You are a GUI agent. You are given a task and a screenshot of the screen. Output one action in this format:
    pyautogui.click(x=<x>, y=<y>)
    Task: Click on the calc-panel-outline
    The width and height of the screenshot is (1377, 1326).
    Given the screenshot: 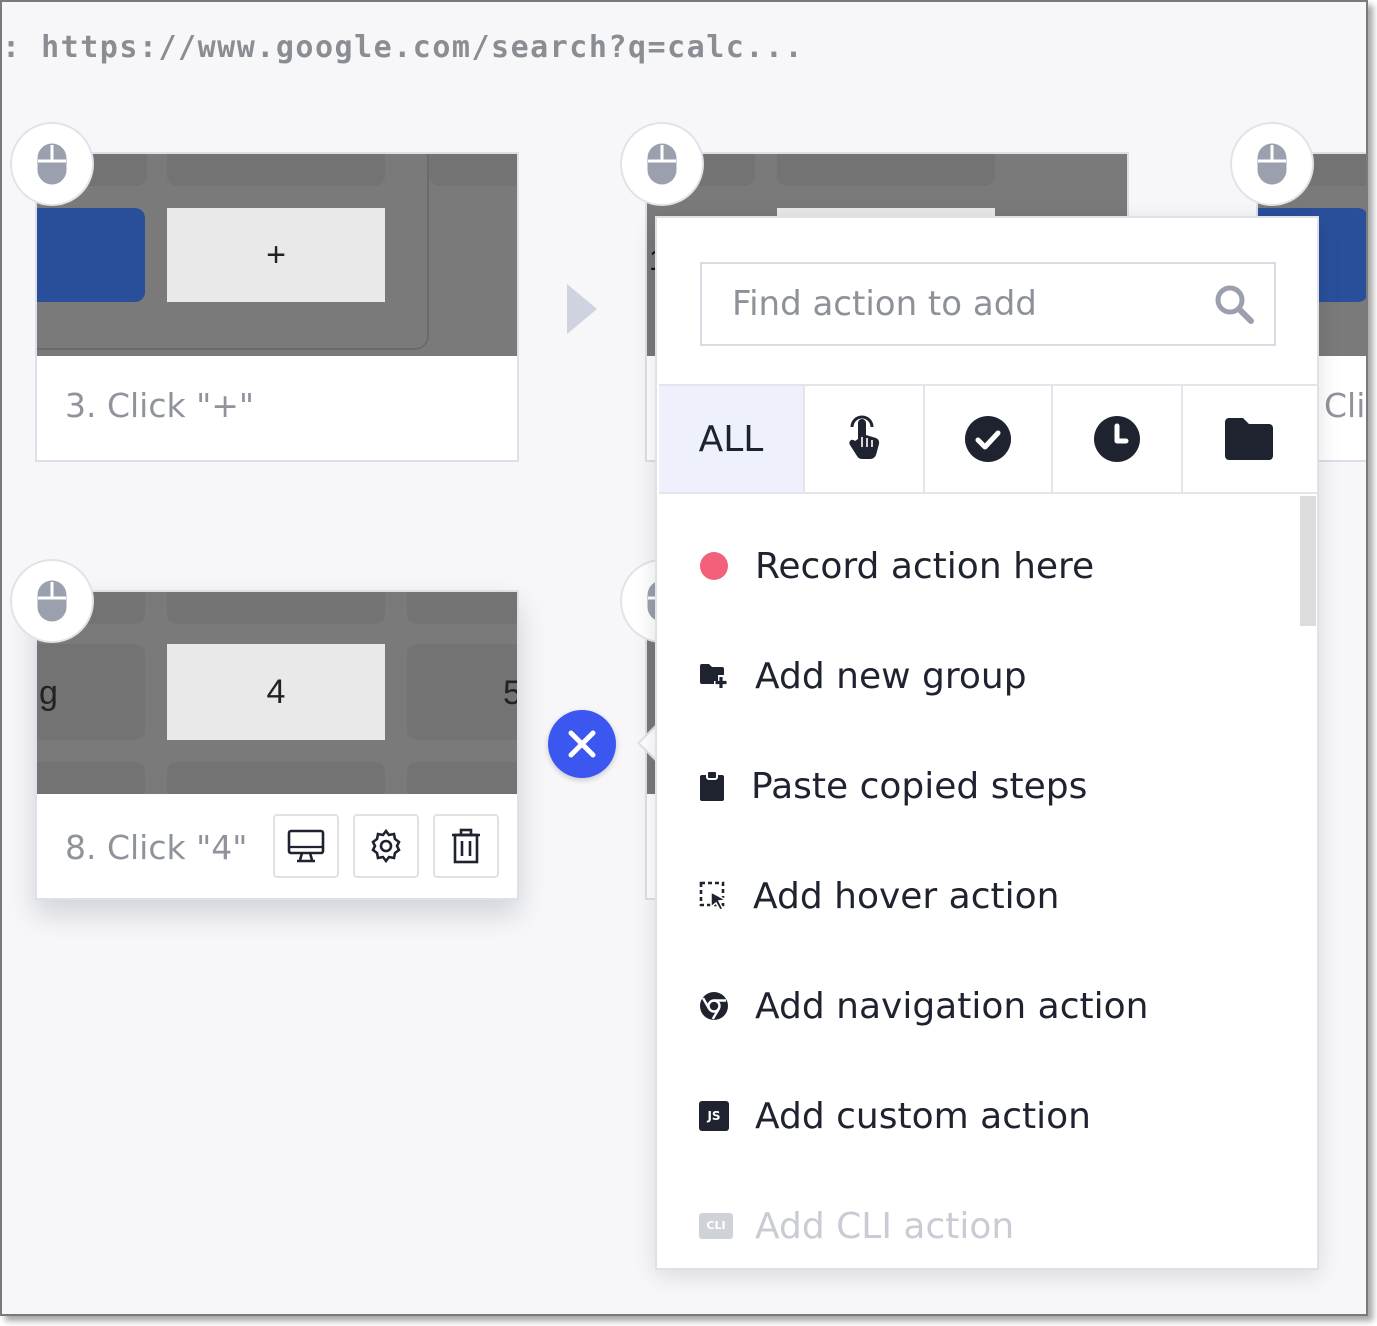 What is the action you would take?
    pyautogui.click(x=233, y=252)
    